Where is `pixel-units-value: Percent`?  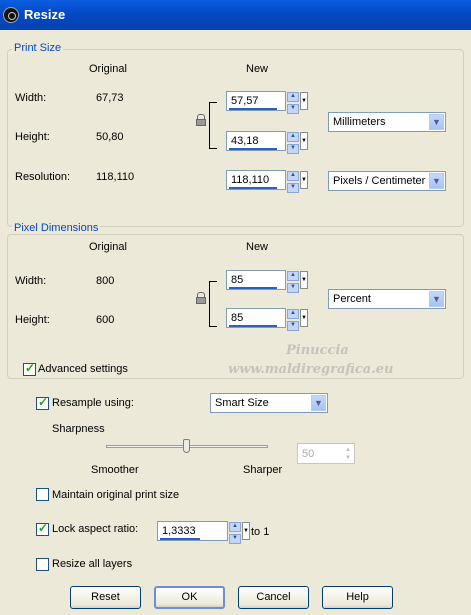
pixel-units-value: Percent is located at coordinates (352, 299).